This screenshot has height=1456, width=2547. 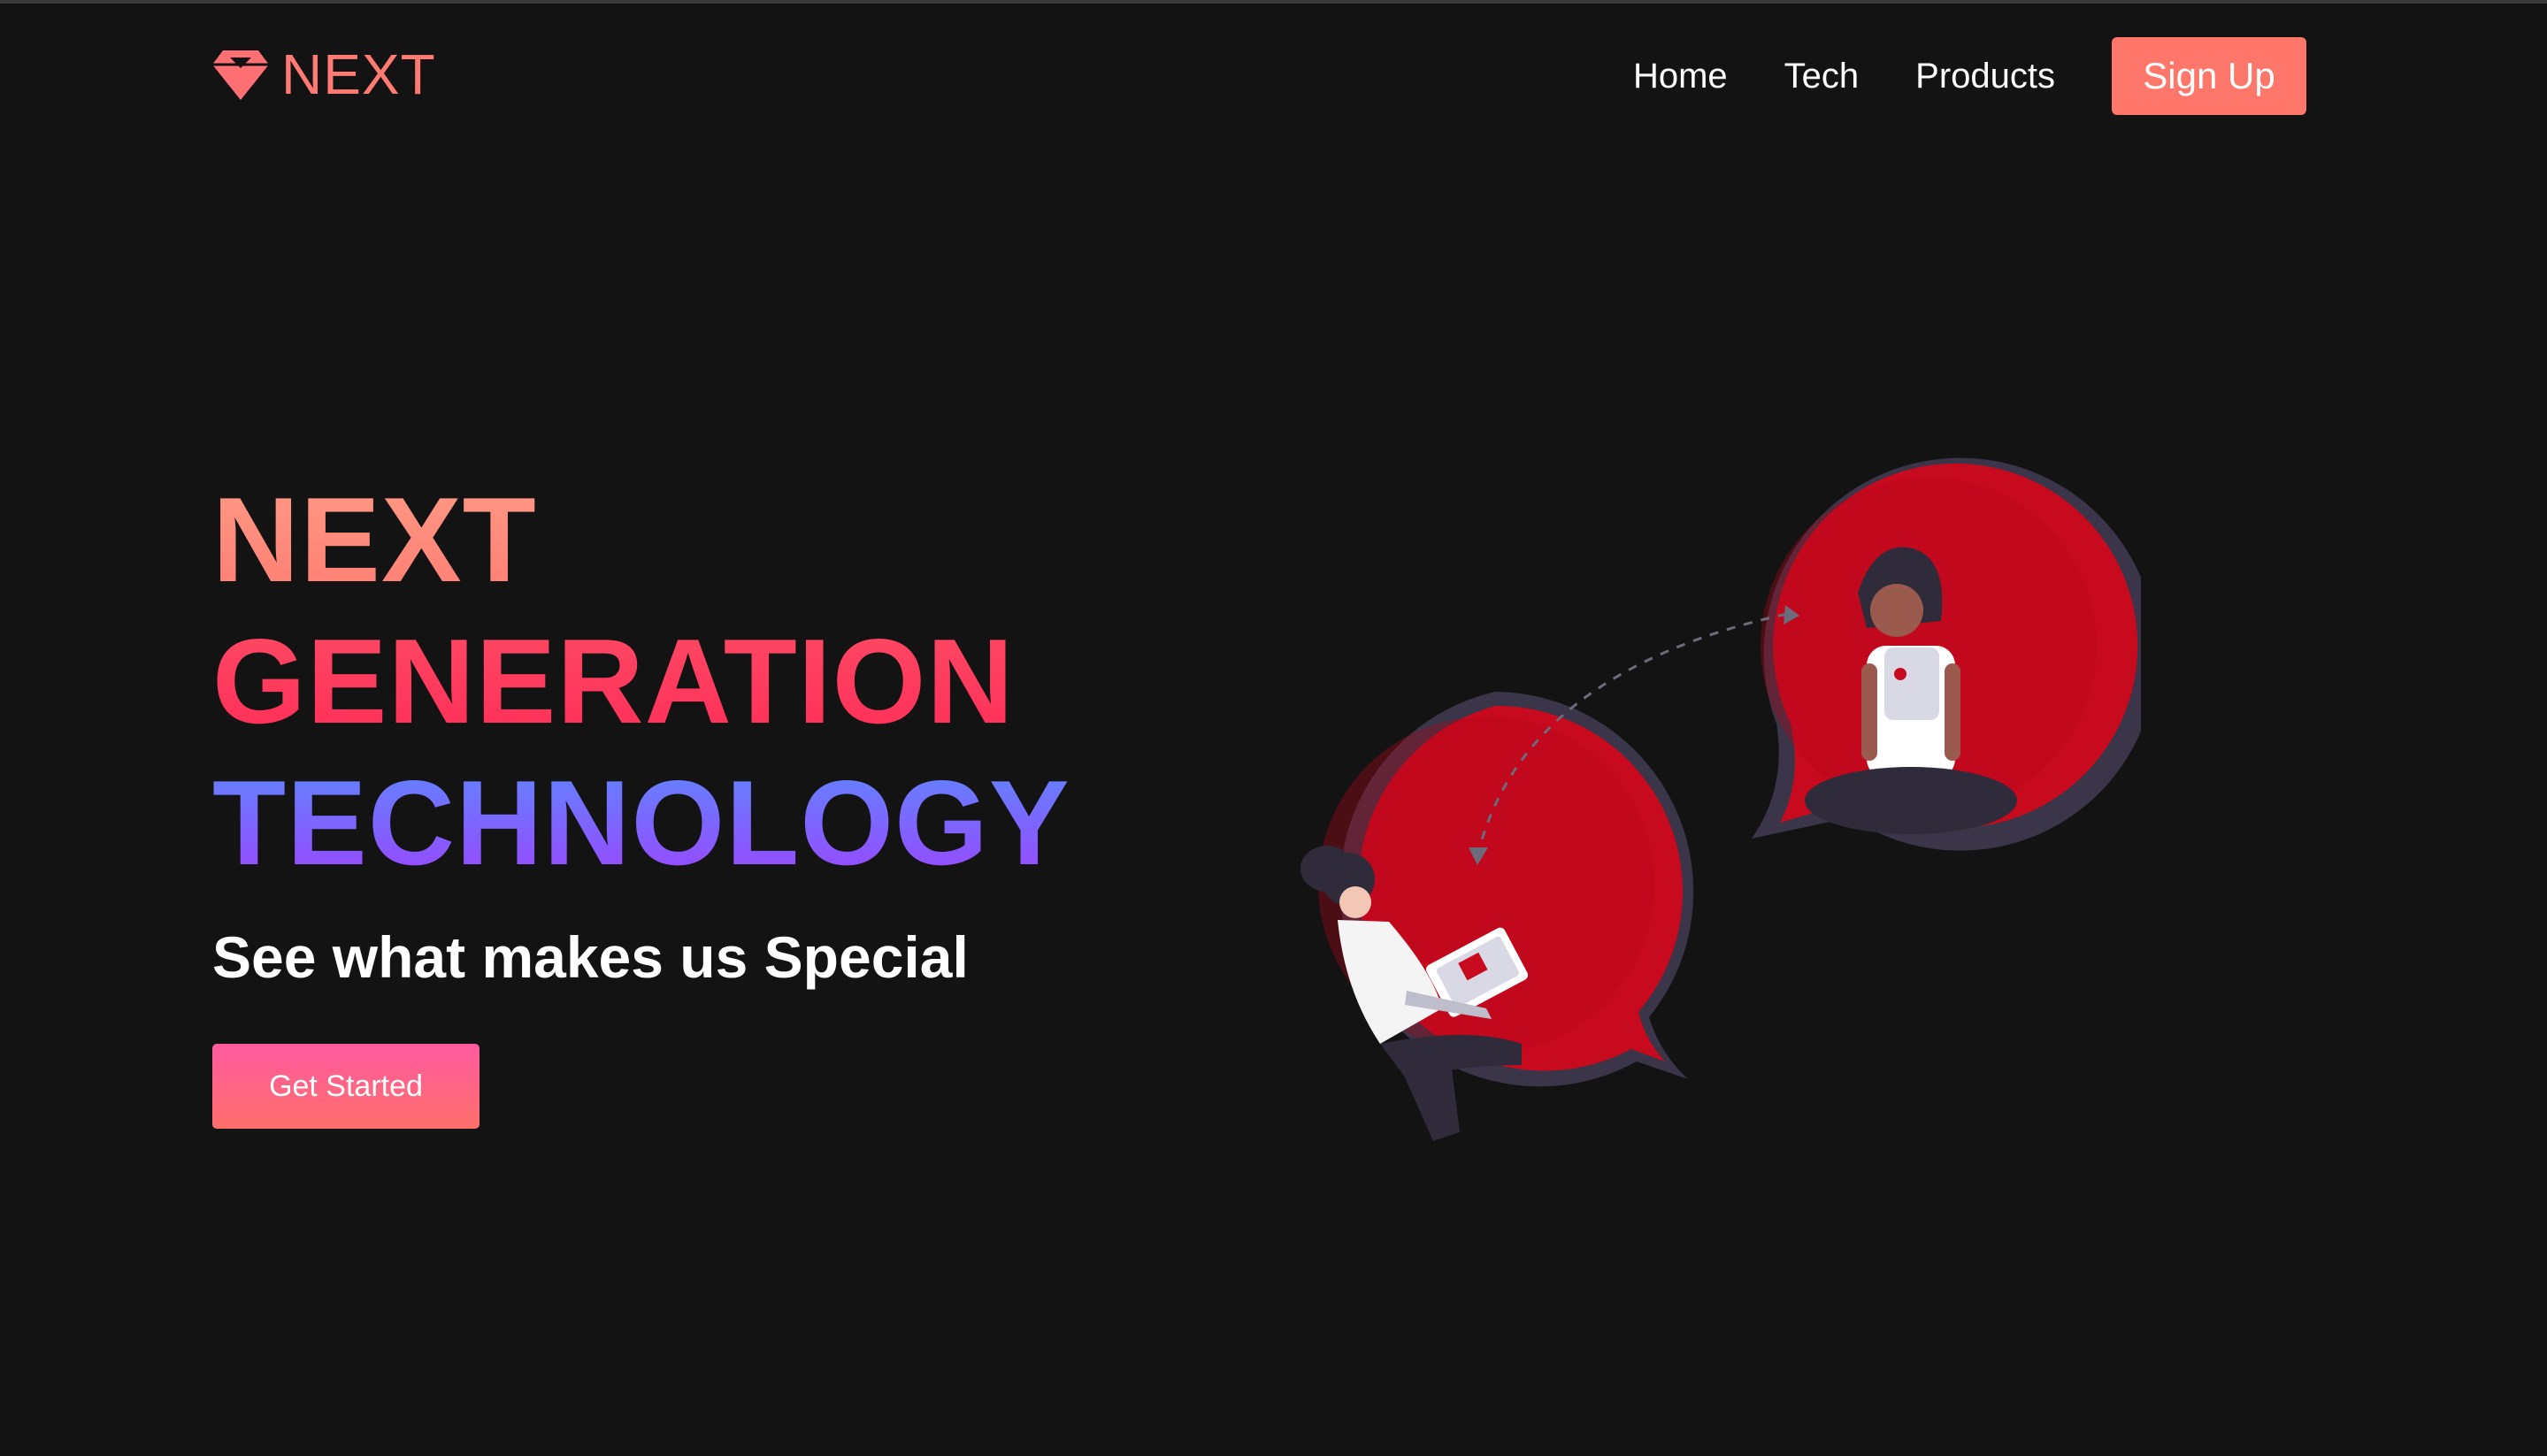 I want to click on headline-line-2: GENERATION, so click(x=641, y=681).